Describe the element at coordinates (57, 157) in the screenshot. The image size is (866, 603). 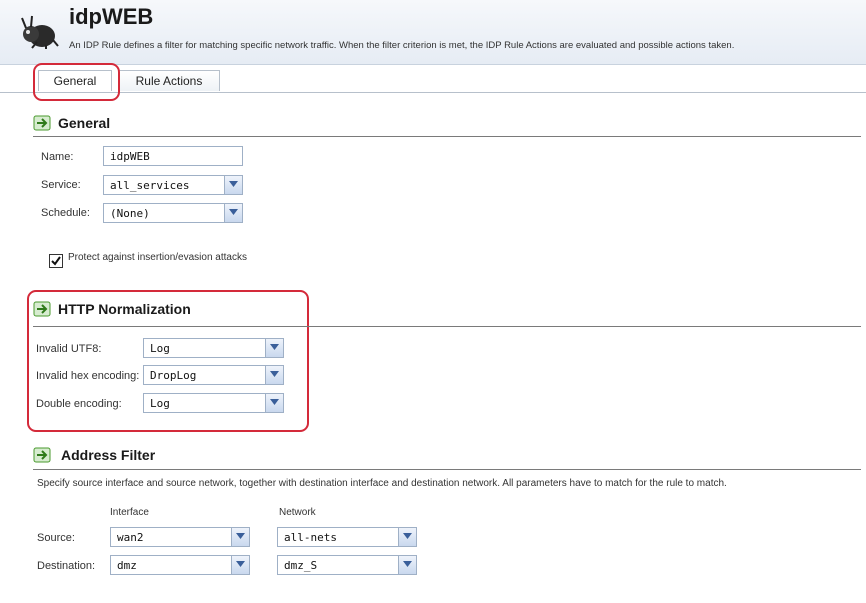
I see `name-label: Name:` at that location.